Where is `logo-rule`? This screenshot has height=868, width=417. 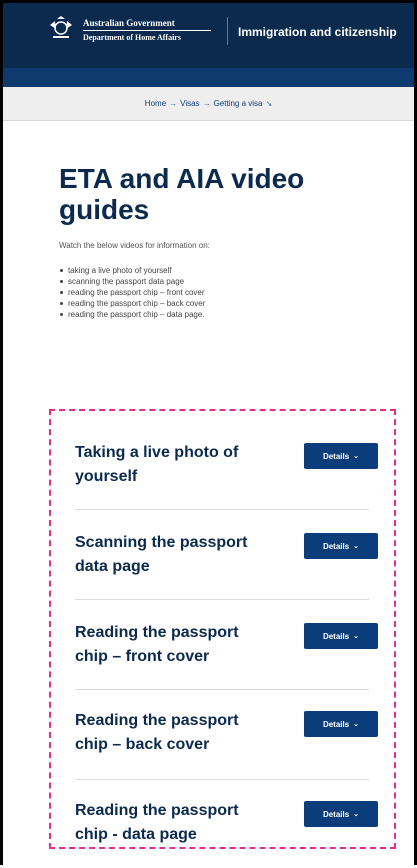 logo-rule is located at coordinates (147, 30).